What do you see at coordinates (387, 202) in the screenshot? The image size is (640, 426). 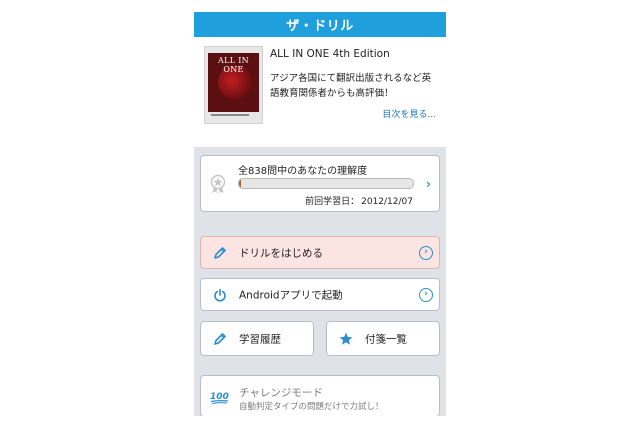 I see `last-study-value: 2012/12/07` at bounding box center [387, 202].